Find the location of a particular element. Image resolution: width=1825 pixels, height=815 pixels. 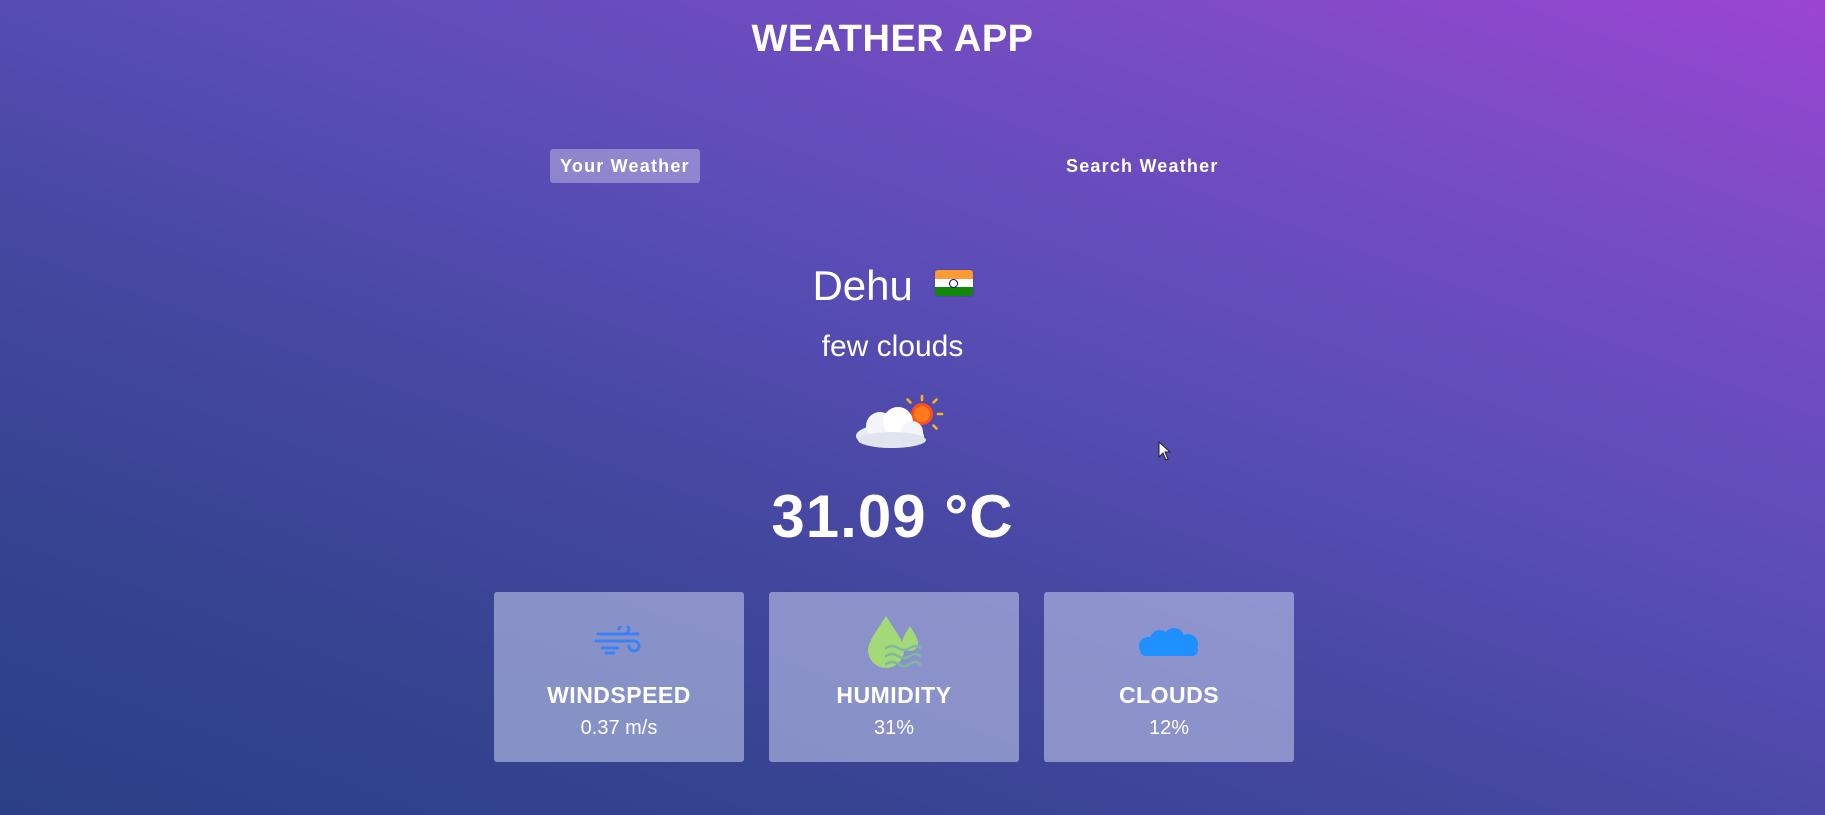

city-heading: Dehu is located at coordinates (892, 286).